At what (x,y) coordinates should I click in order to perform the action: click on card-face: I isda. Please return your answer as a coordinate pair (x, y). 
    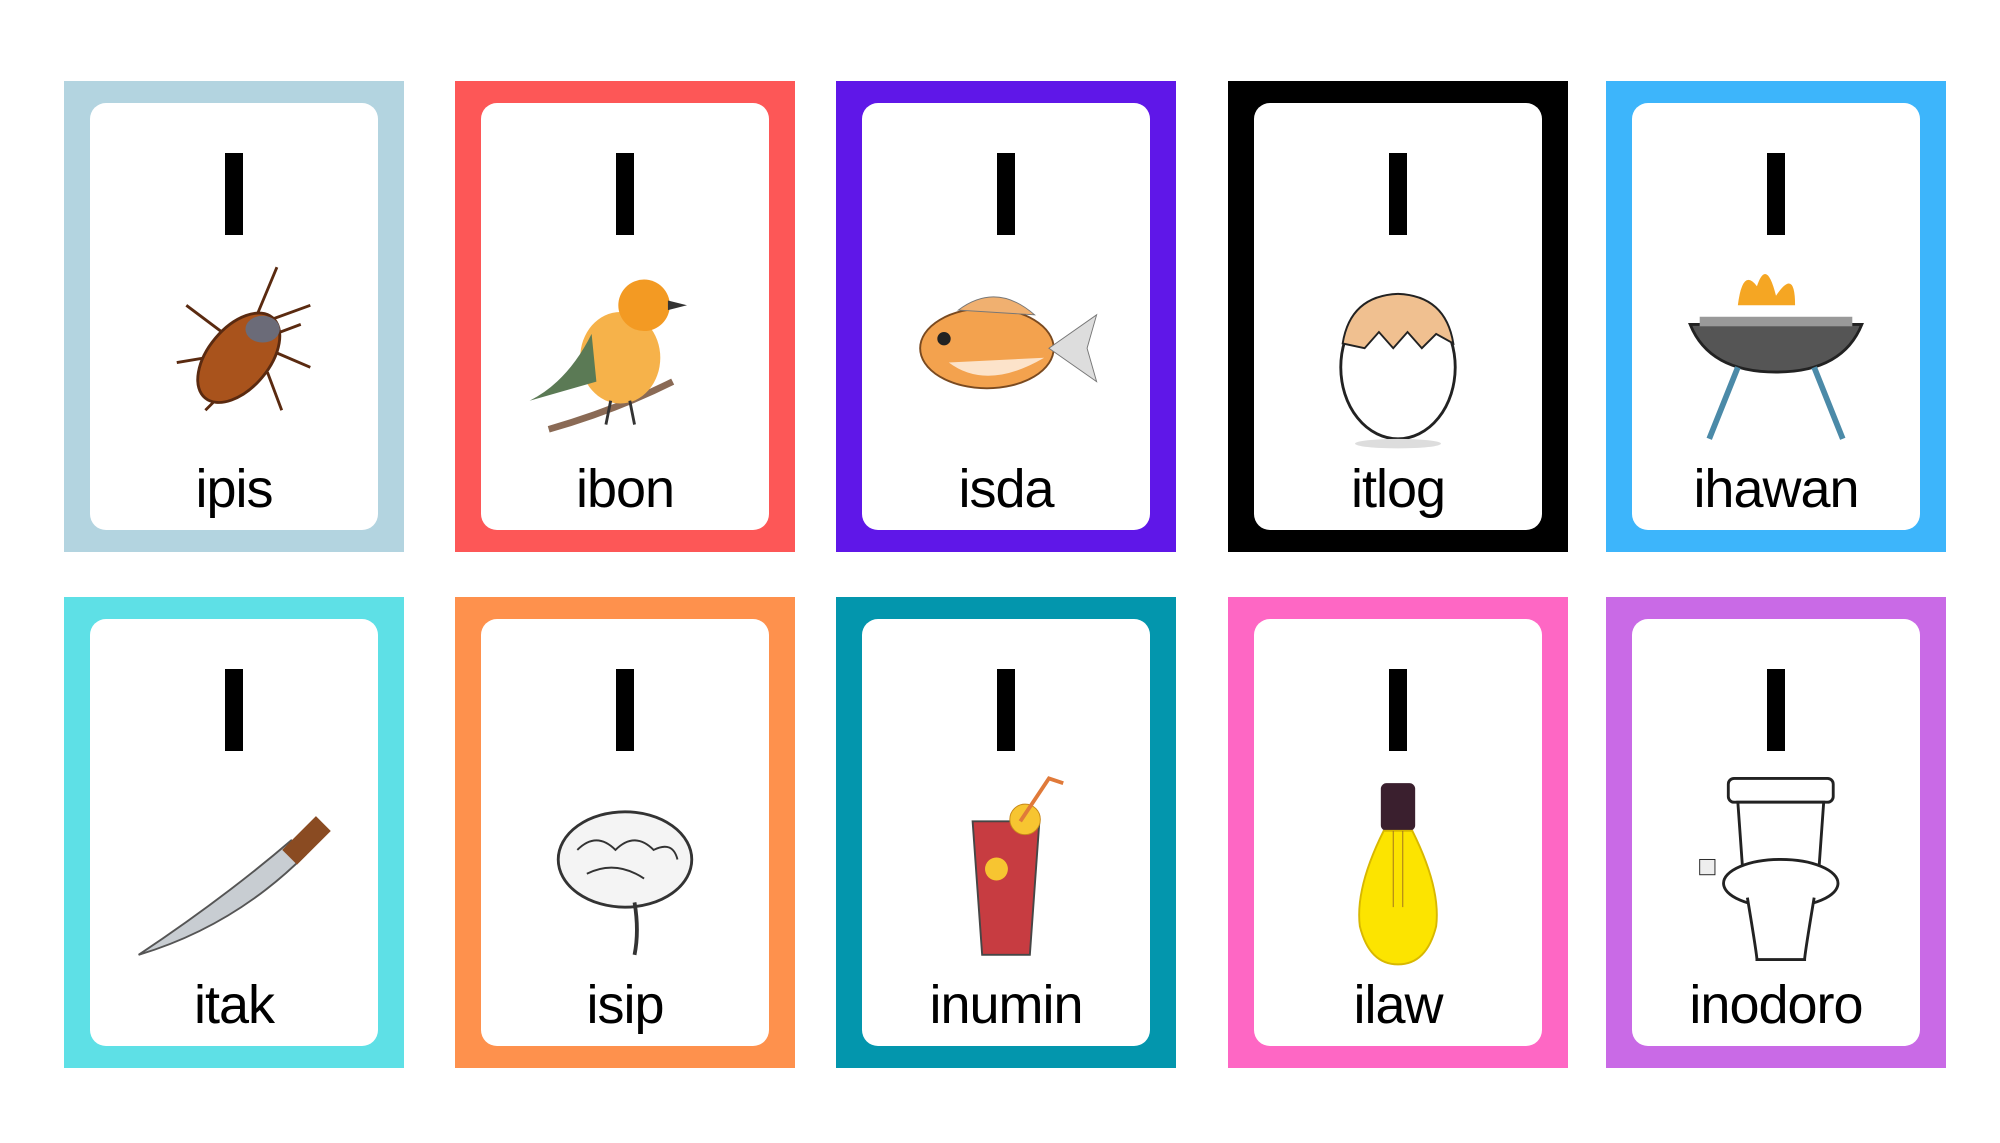
    Looking at the image, I should click on (1006, 316).